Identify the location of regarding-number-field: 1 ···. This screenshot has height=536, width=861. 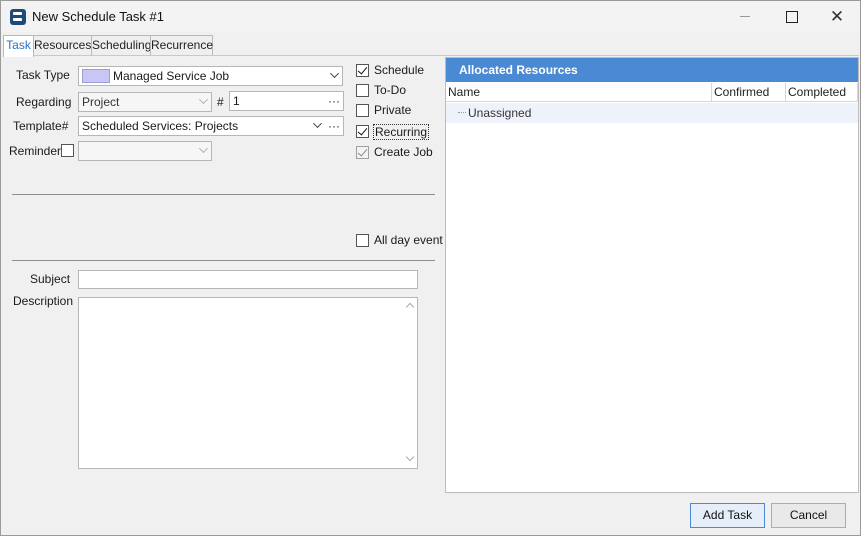
(286, 101).